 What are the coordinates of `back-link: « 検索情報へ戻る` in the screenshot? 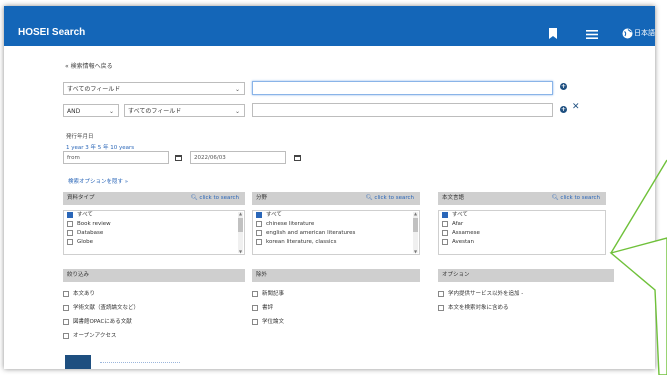 It's located at (89, 65).